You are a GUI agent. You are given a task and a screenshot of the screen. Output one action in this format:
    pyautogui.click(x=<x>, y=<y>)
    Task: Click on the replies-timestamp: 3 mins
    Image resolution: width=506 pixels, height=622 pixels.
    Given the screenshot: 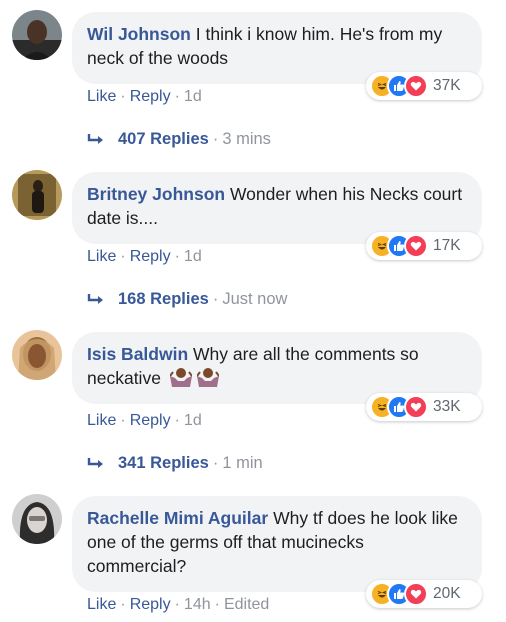 What is the action you would take?
    pyautogui.click(x=246, y=139)
    